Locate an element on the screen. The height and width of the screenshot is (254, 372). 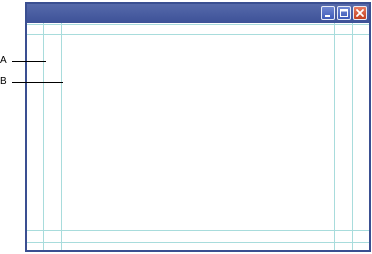
close-icon is located at coordinates (360, 13).